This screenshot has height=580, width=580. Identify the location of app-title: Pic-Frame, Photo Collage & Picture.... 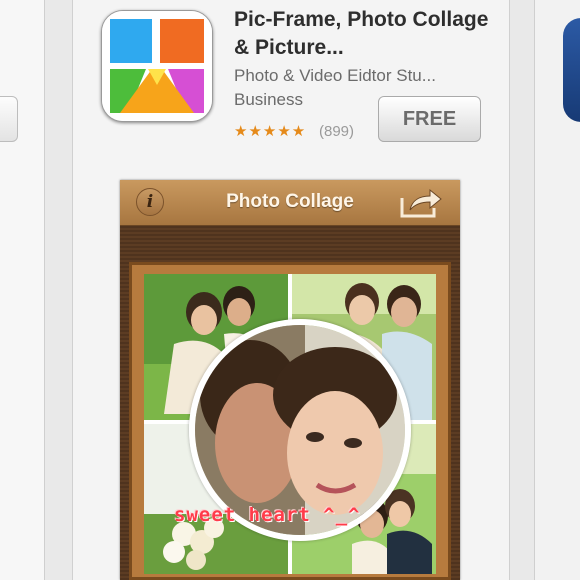
(364, 34).